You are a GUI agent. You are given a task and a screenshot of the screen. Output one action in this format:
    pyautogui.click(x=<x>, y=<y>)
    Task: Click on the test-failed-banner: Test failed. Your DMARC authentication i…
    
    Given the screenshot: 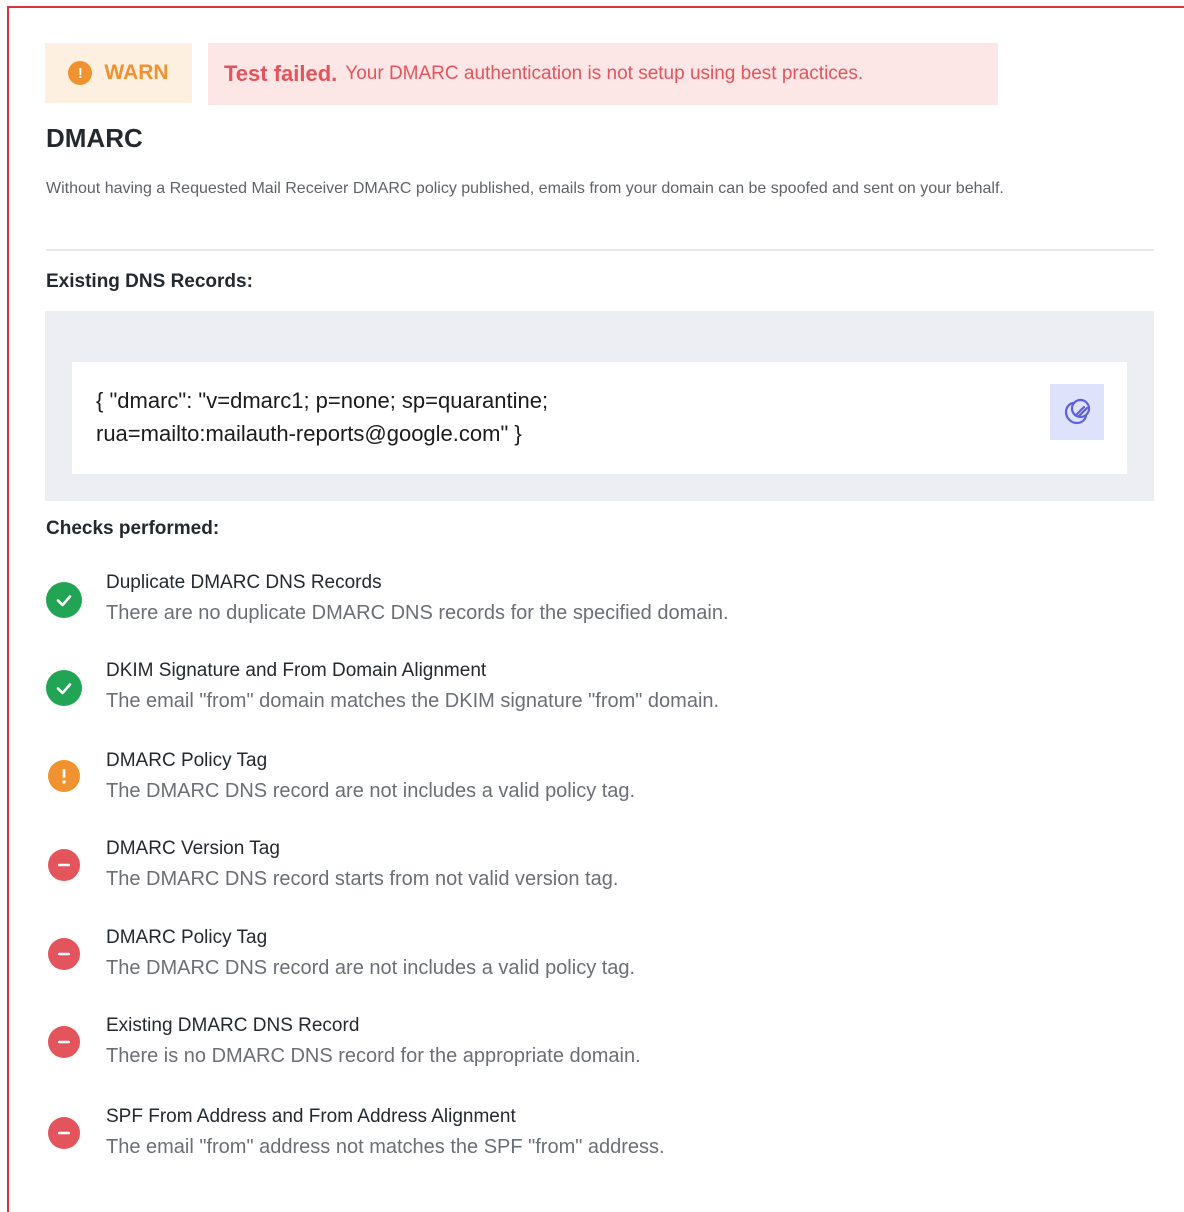 What is the action you would take?
    pyautogui.click(x=603, y=74)
    